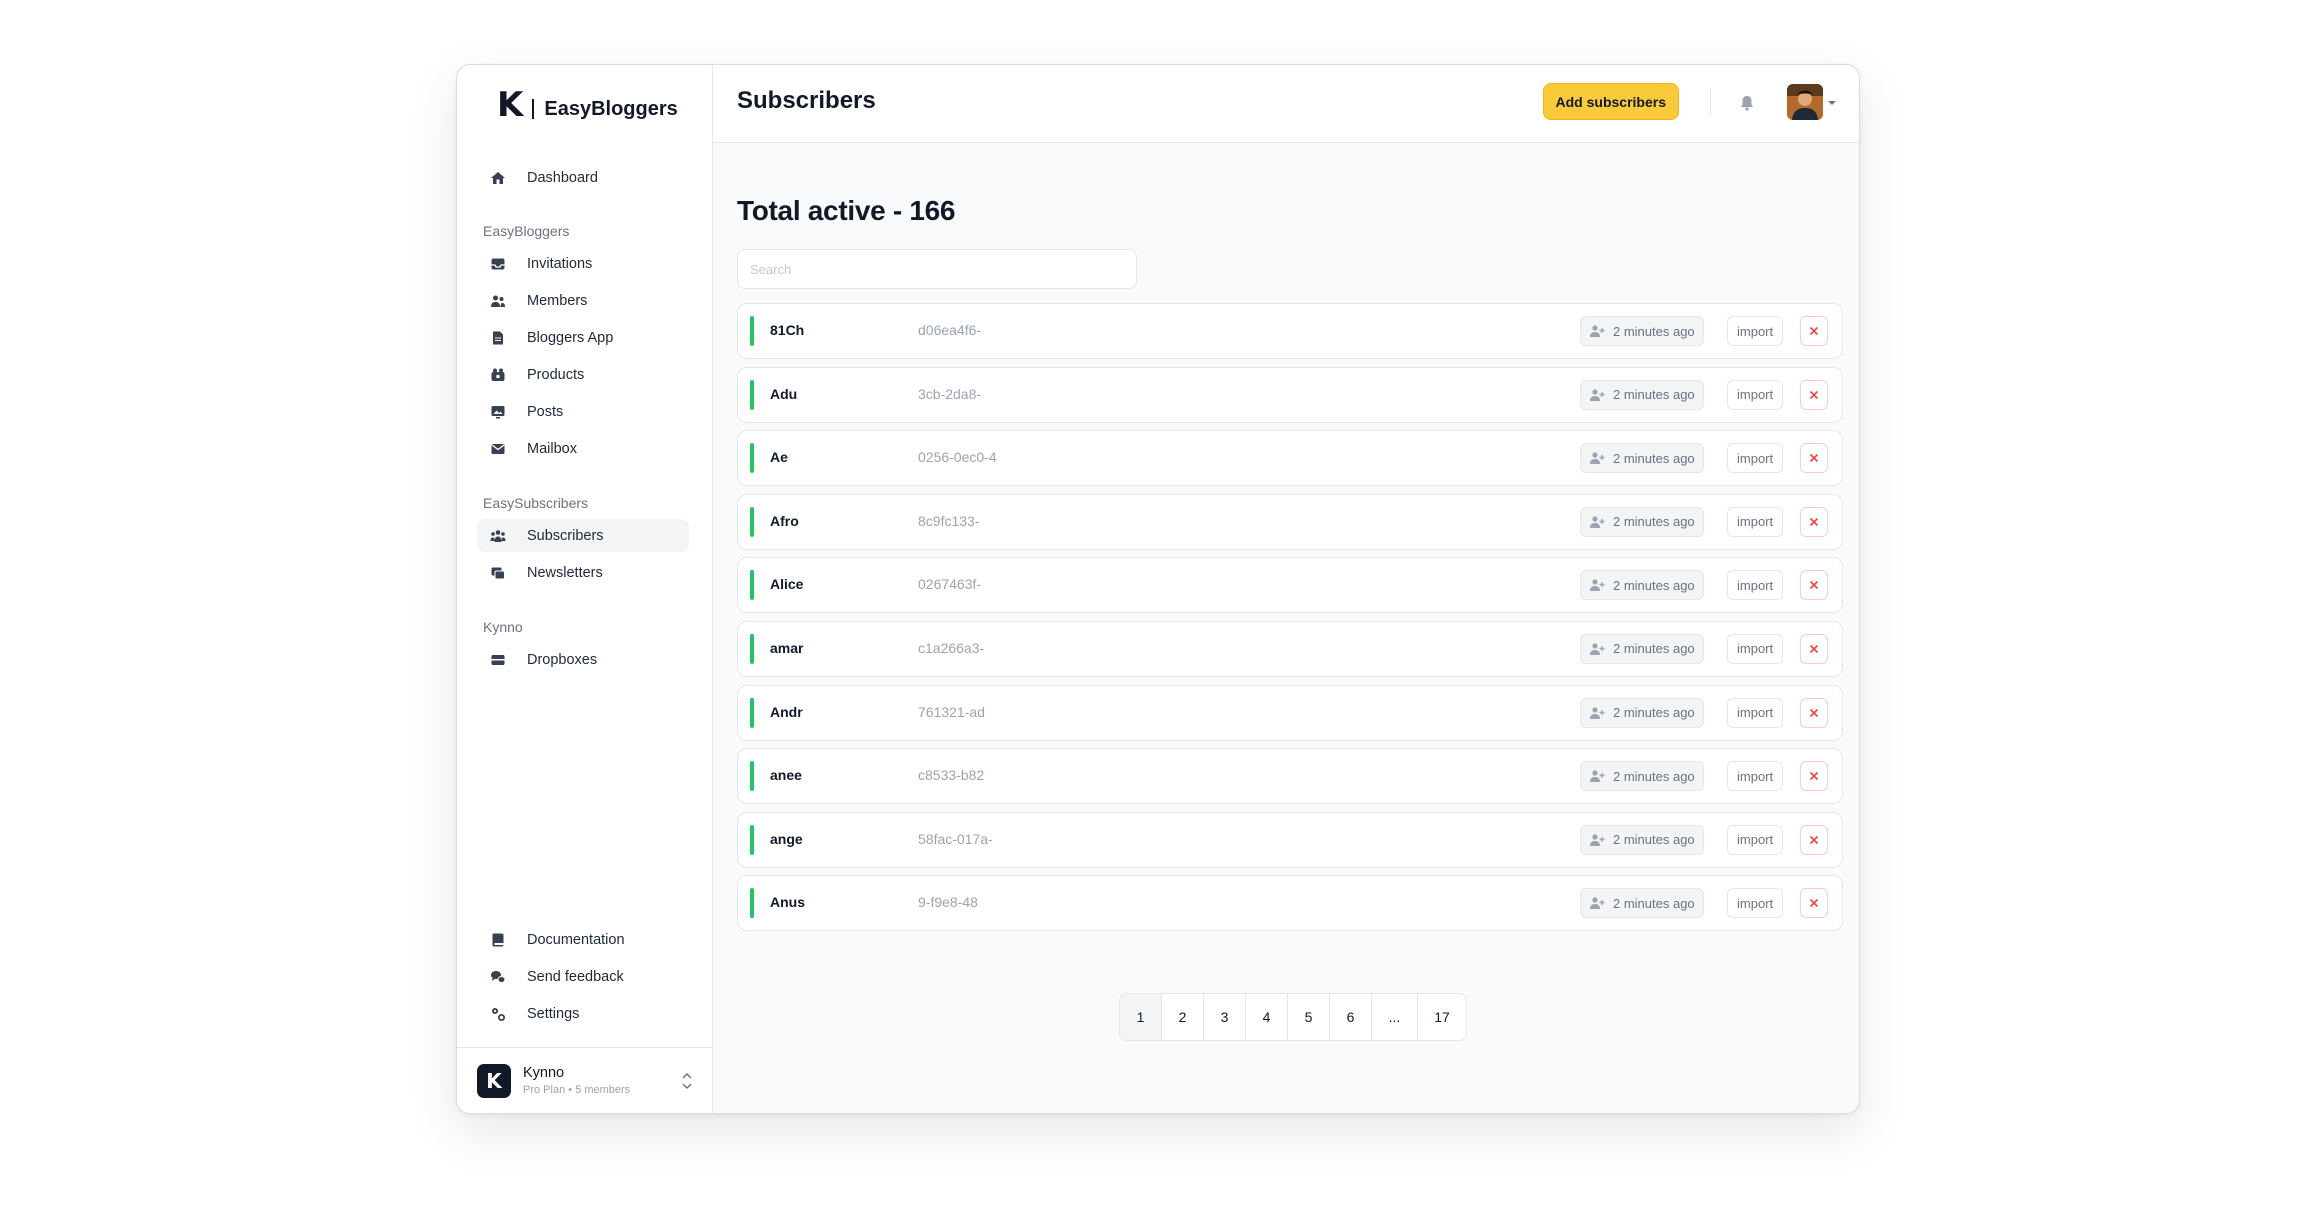  Describe the element at coordinates (498, 264) in the screenshot. I see `inbox-icon` at that location.